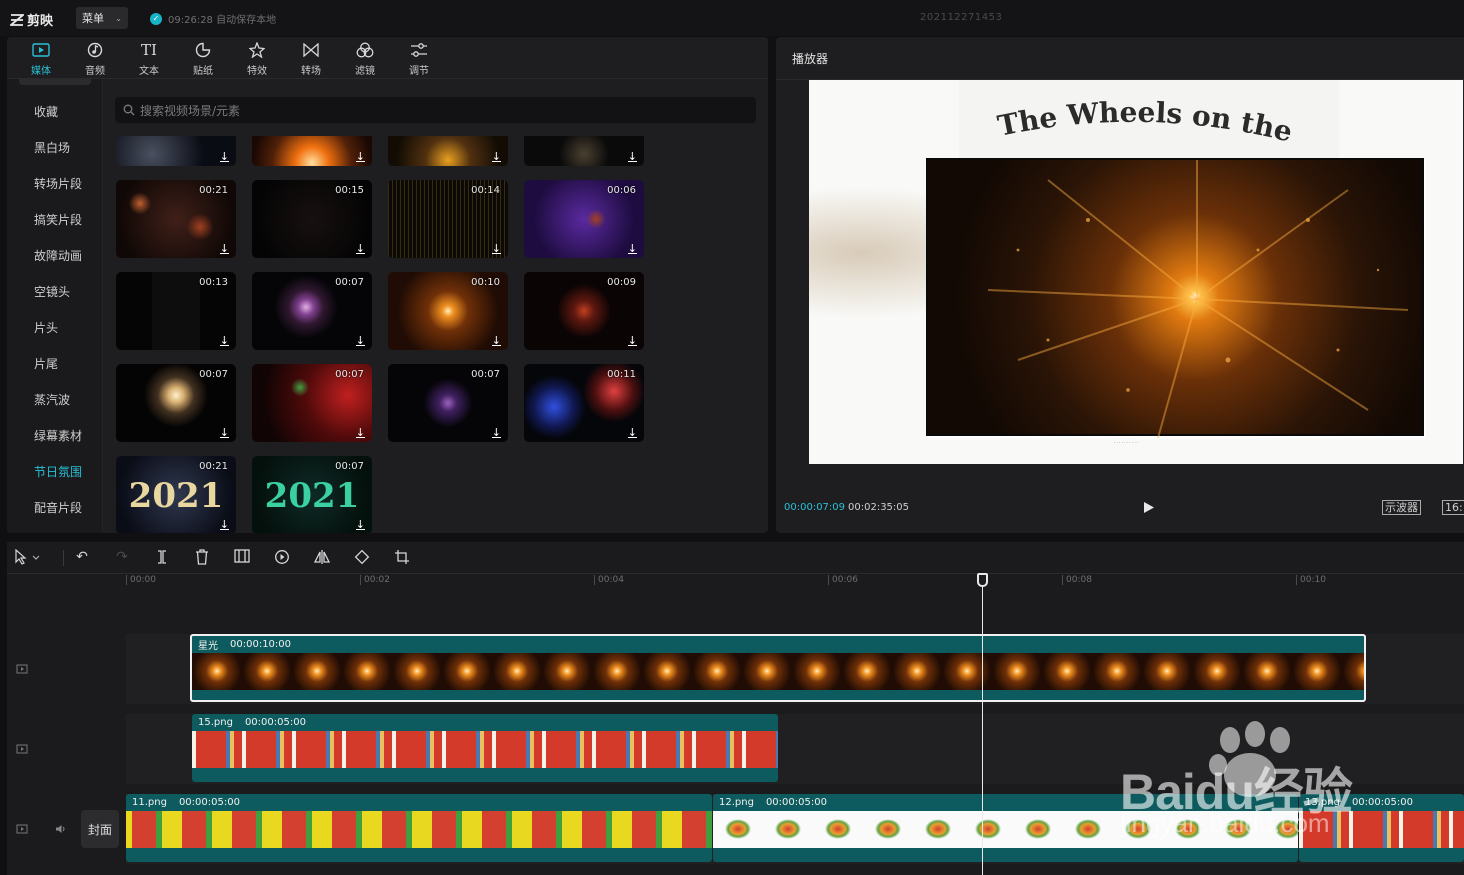  I want to click on freeze-frame-icon, so click(242, 556).